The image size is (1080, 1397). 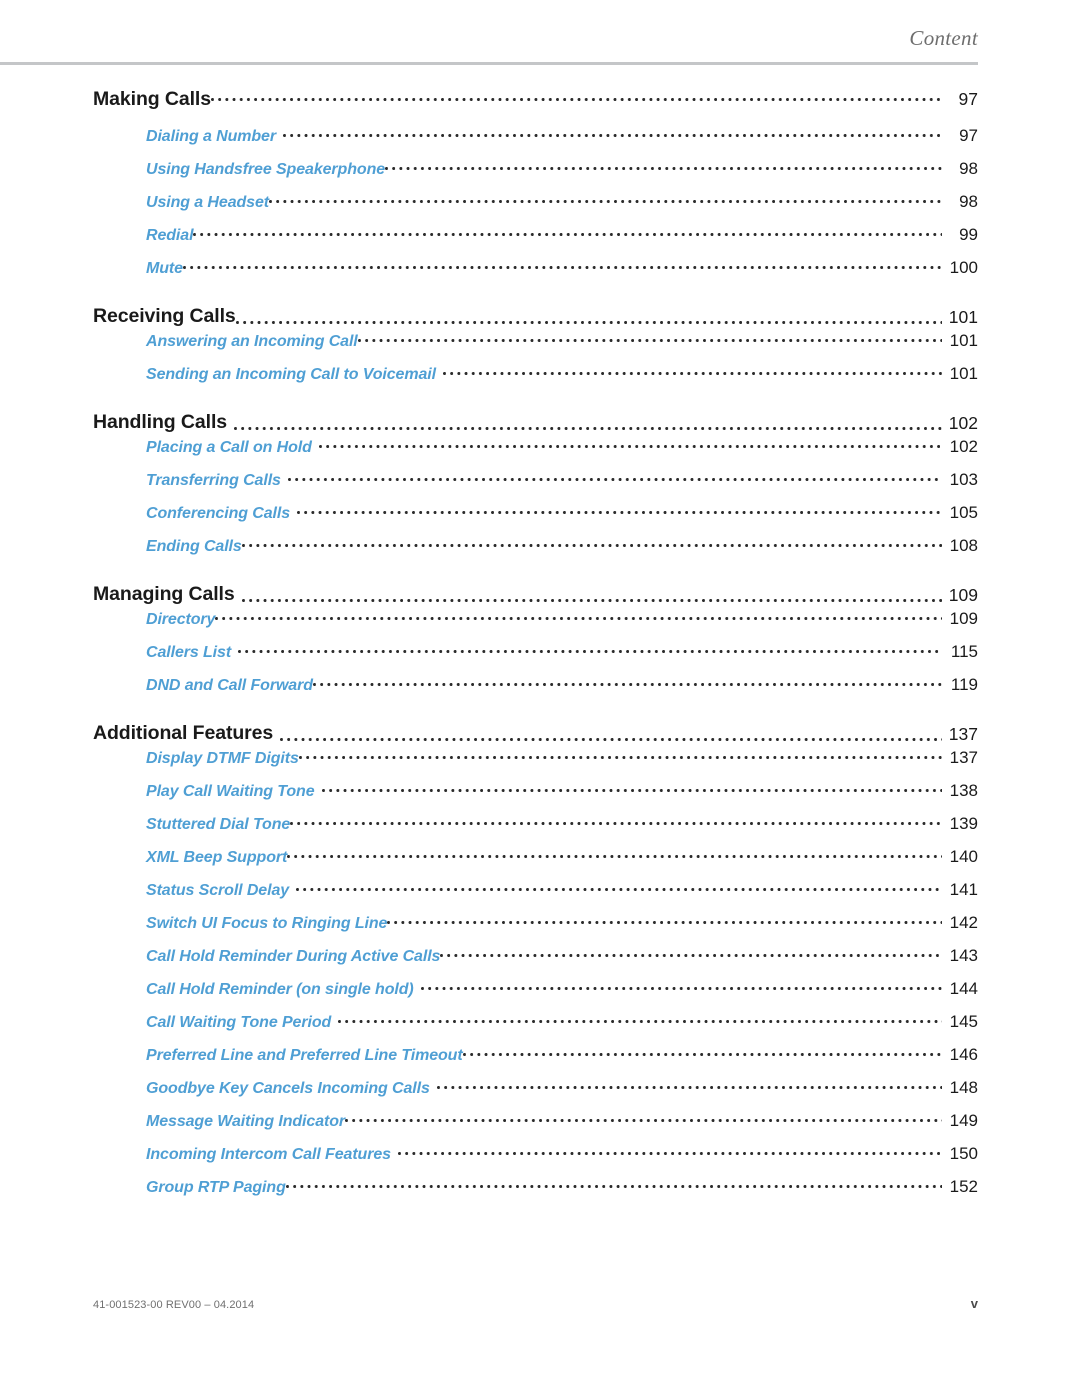 I want to click on toc-subsection-row: Group RTP Paging 152, so click(x=489, y=1192).